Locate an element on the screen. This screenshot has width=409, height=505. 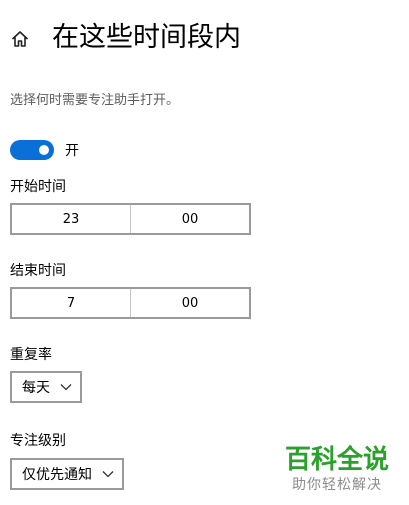
toggle-state-label: 开 is located at coordinates (72, 151).